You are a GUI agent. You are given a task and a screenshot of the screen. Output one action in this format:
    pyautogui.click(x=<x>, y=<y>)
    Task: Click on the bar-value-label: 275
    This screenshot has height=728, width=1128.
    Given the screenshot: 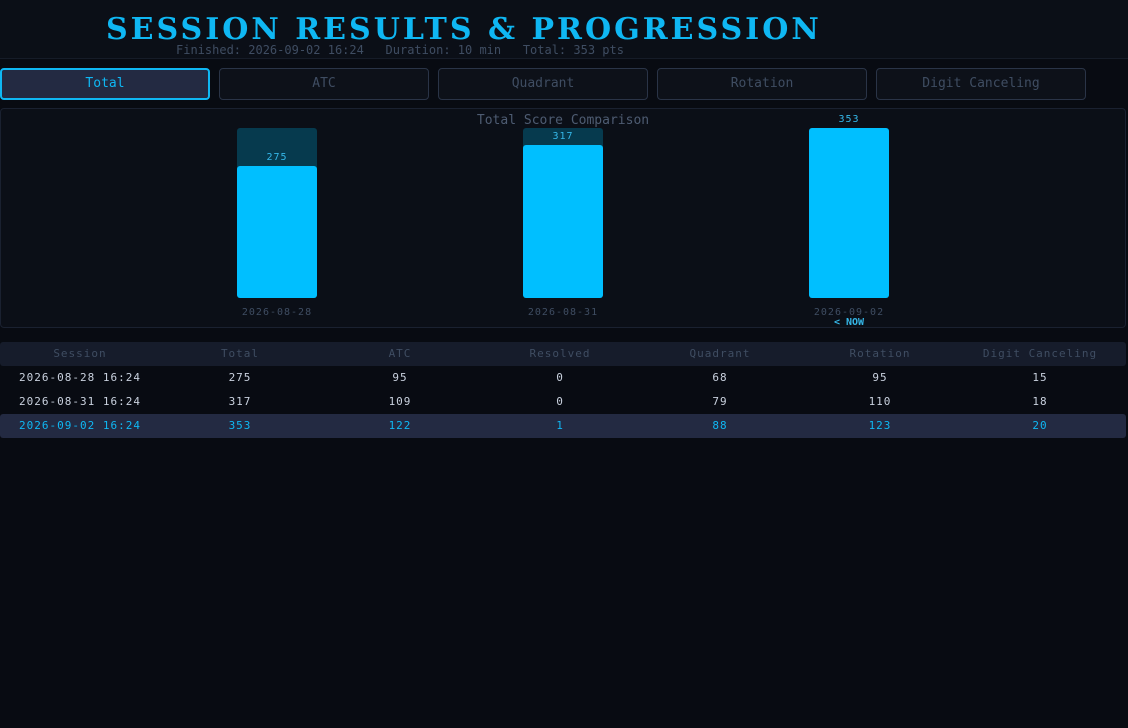 What is the action you would take?
    pyautogui.click(x=276, y=157)
    